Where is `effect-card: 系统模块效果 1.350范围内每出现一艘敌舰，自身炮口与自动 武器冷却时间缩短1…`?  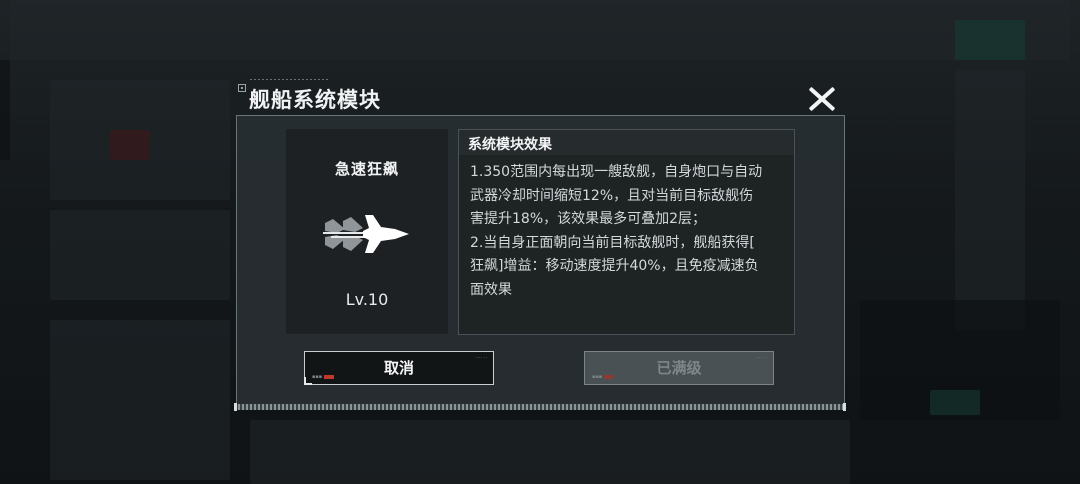 effect-card: 系统模块效果 1.350范围内每出现一艘敌舰，自身炮口与自动 武器冷却时间缩短1… is located at coordinates (626, 232).